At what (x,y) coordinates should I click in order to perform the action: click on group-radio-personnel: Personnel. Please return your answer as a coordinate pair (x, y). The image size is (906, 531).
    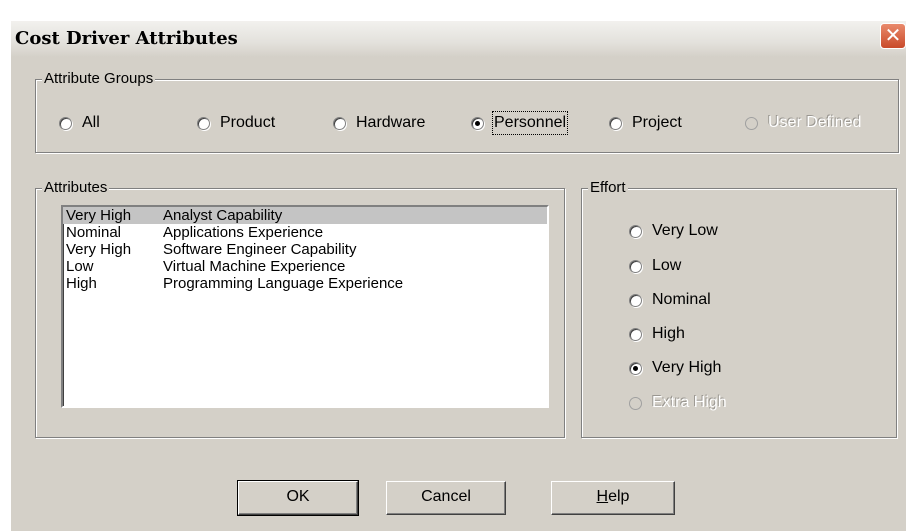
    Looking at the image, I should click on (520, 123).